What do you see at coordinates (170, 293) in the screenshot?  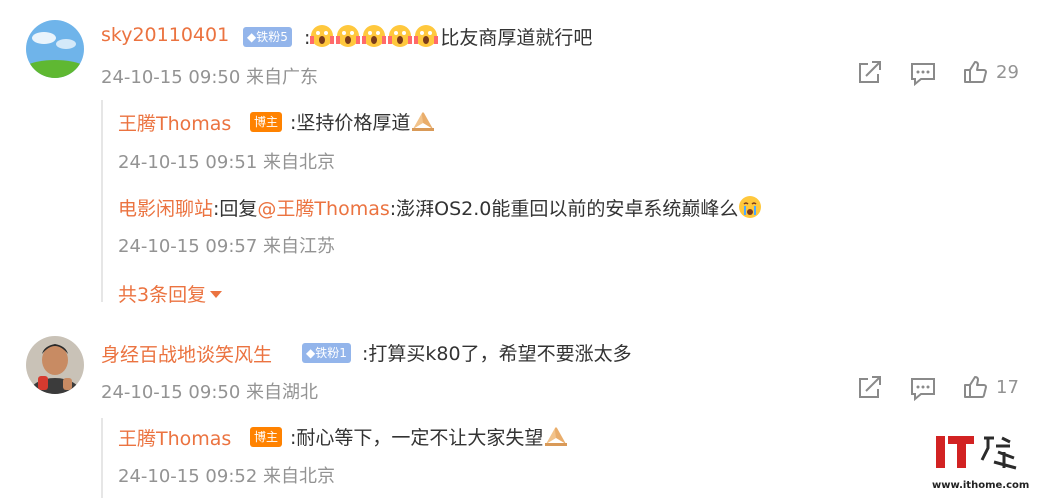 I see `more-replies-link: 共3条回复` at bounding box center [170, 293].